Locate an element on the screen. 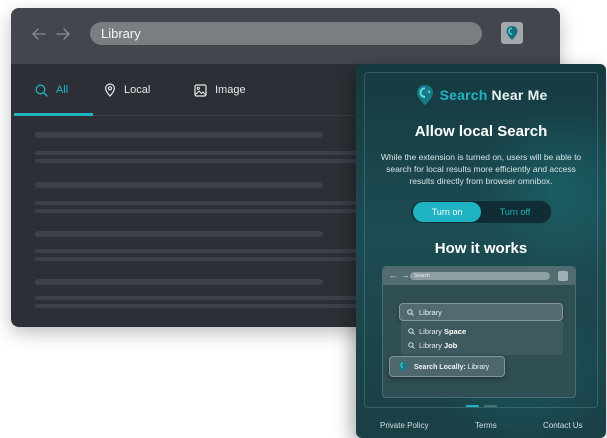 The image size is (607, 438). preview-suggestion-item: Library Job is located at coordinates (438, 345).